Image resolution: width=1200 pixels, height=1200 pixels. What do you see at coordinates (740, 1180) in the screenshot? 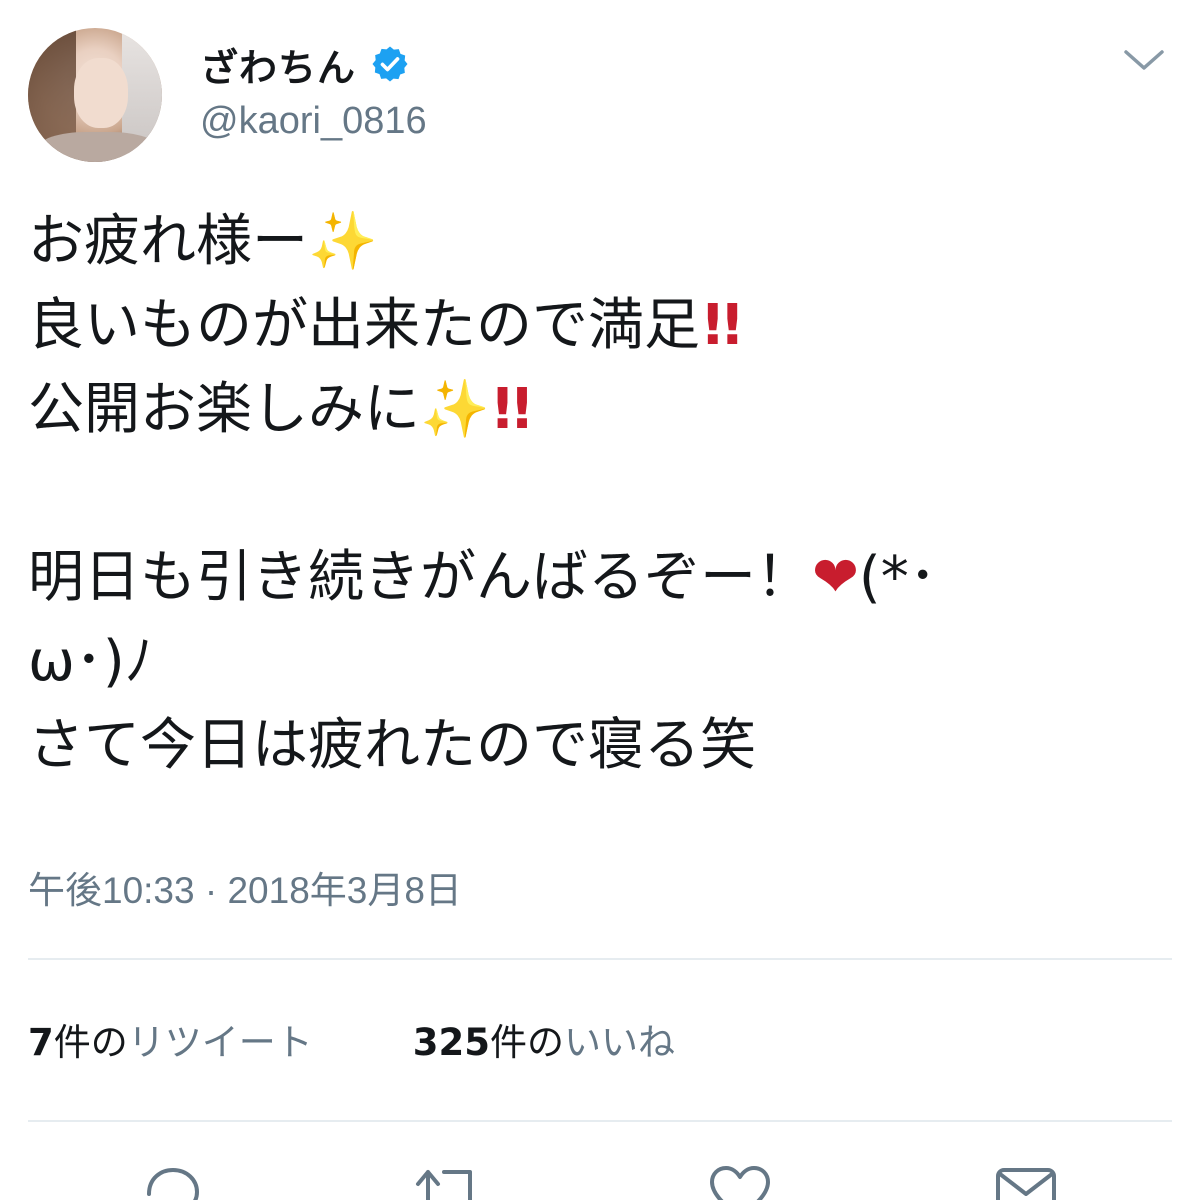
I see `heart-icon` at bounding box center [740, 1180].